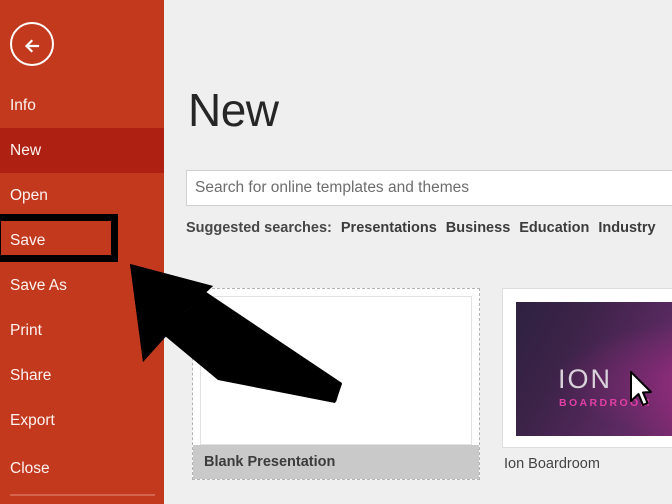 This screenshot has height=504, width=672. What do you see at coordinates (82, 285) in the screenshot?
I see `sidebar-item-save-as: Save As` at bounding box center [82, 285].